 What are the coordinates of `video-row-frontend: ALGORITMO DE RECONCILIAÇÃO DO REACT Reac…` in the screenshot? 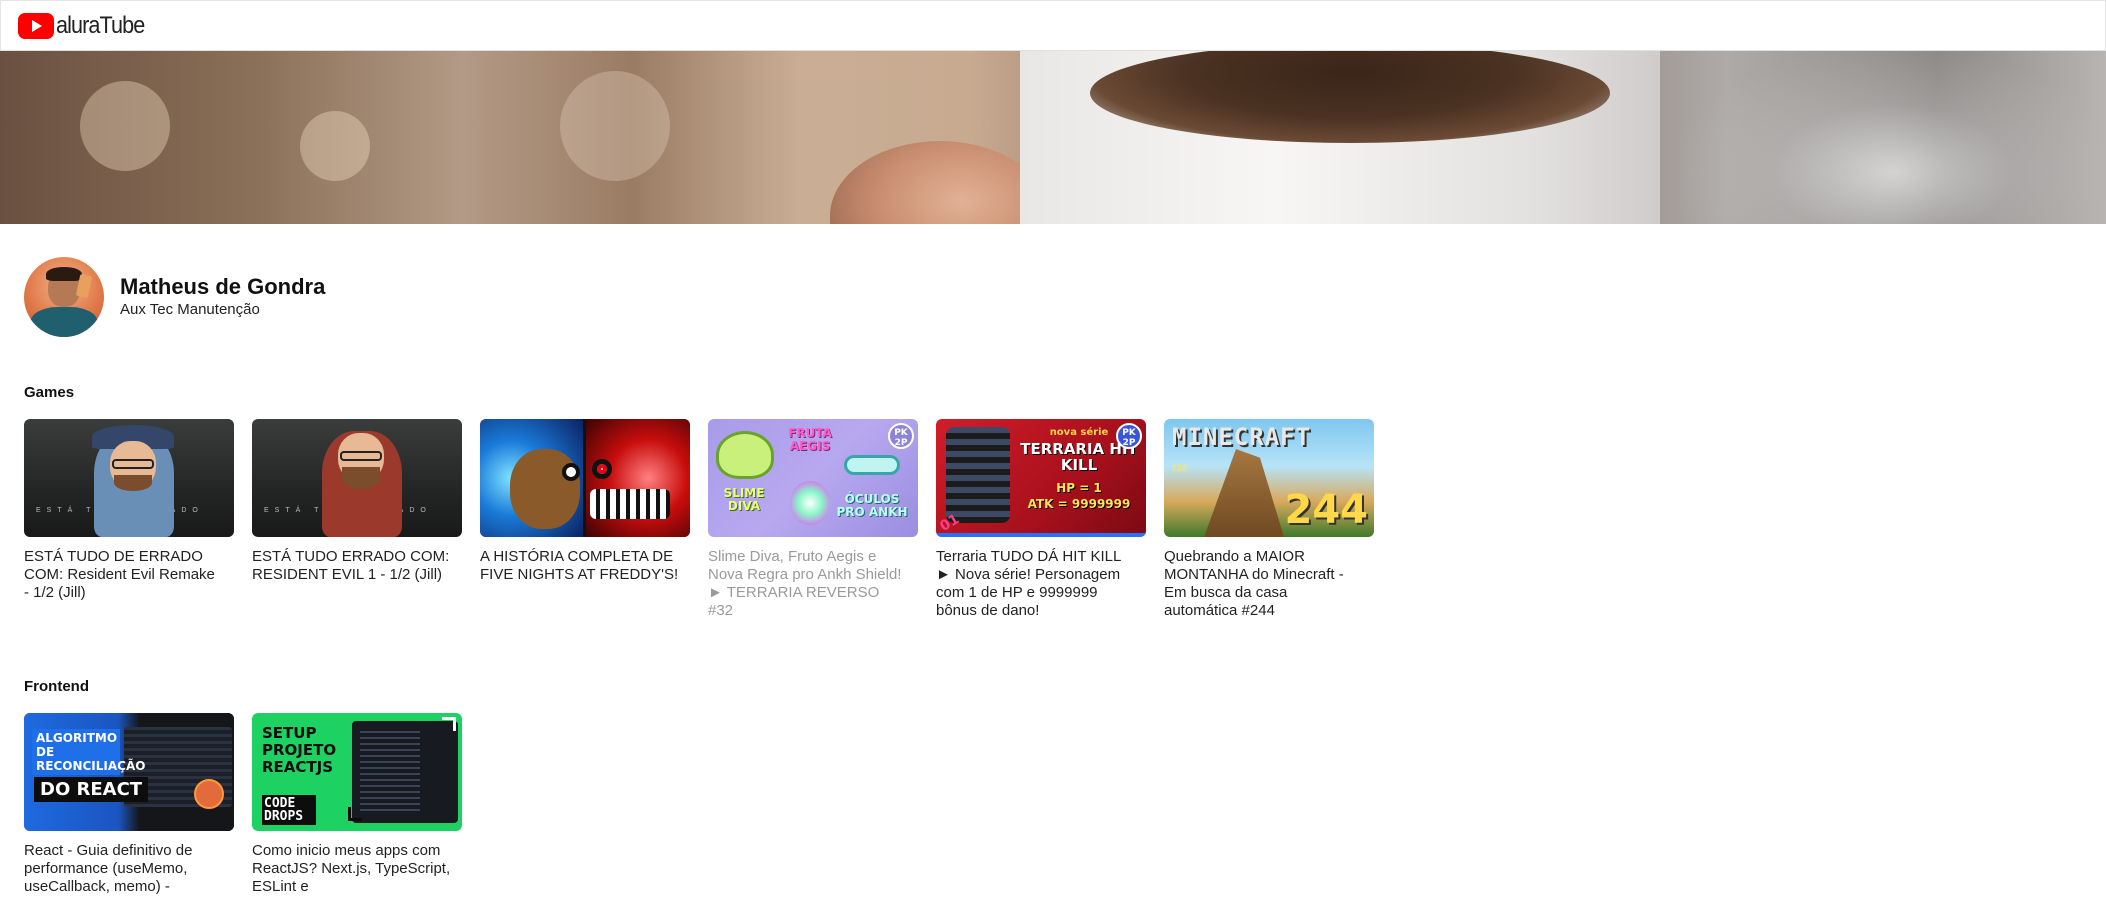 It's located at (252, 804).